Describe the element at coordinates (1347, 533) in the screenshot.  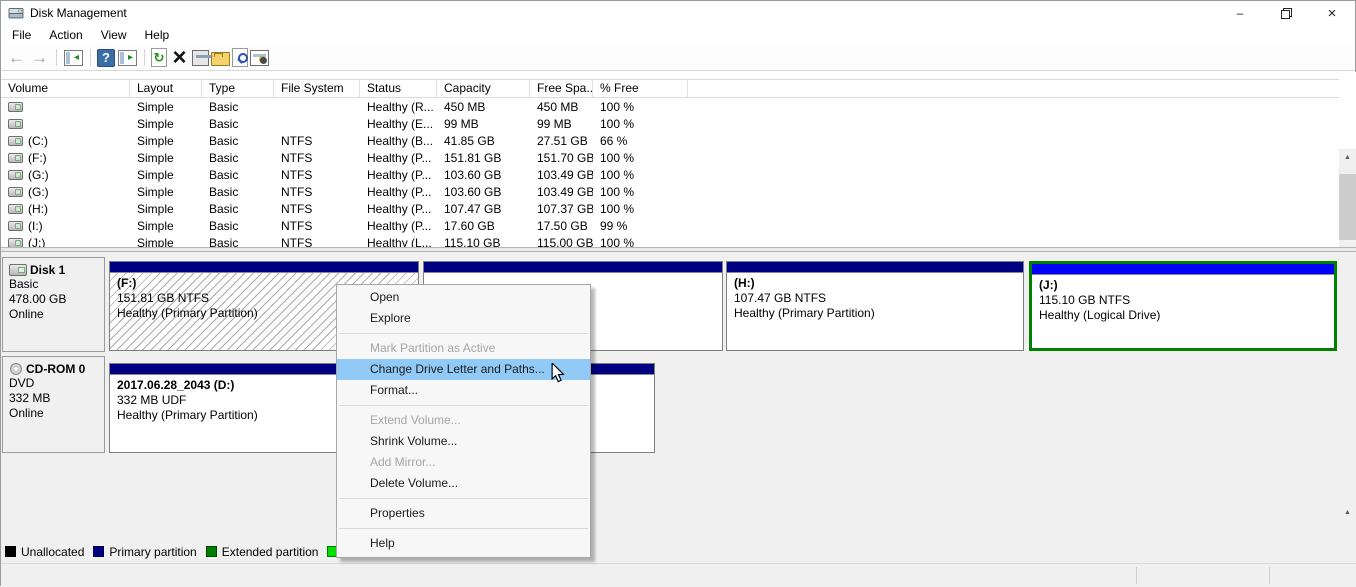
I see `graphical-view-scrollbar: ▲ ▼` at that location.